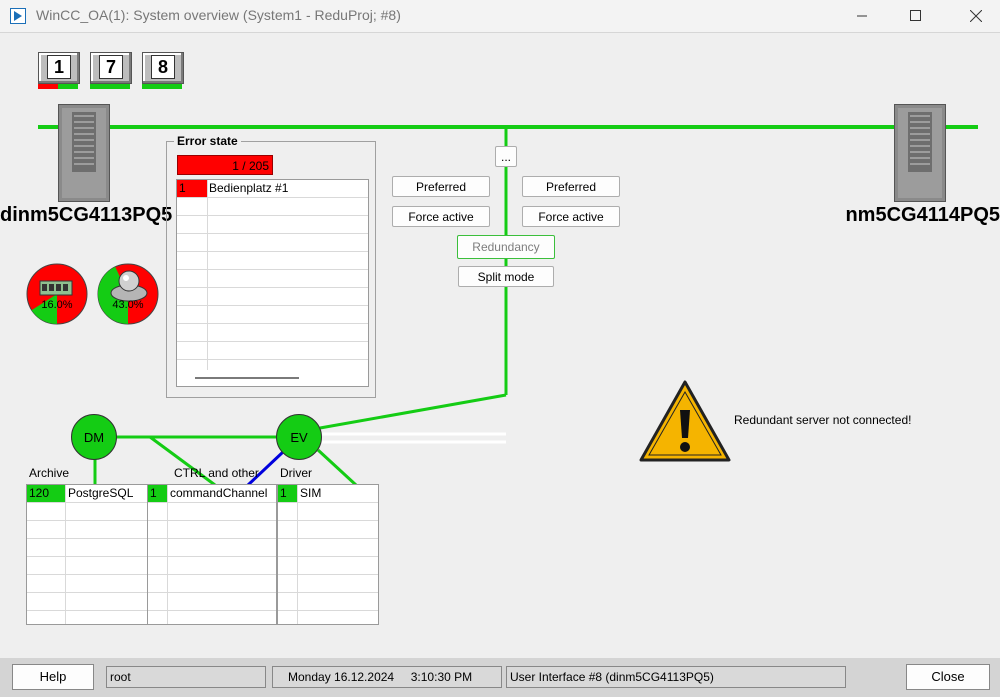 This screenshot has width=1000, height=697. What do you see at coordinates (216, 473) in the screenshot?
I see `ctrl-label: CTRL and other` at bounding box center [216, 473].